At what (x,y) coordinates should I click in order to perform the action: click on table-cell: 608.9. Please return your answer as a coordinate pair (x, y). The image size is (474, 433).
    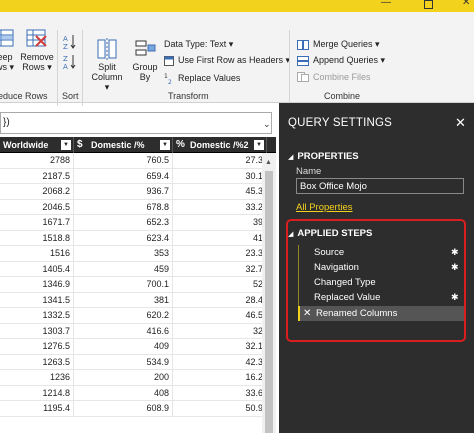
    Looking at the image, I should click on (123, 408).